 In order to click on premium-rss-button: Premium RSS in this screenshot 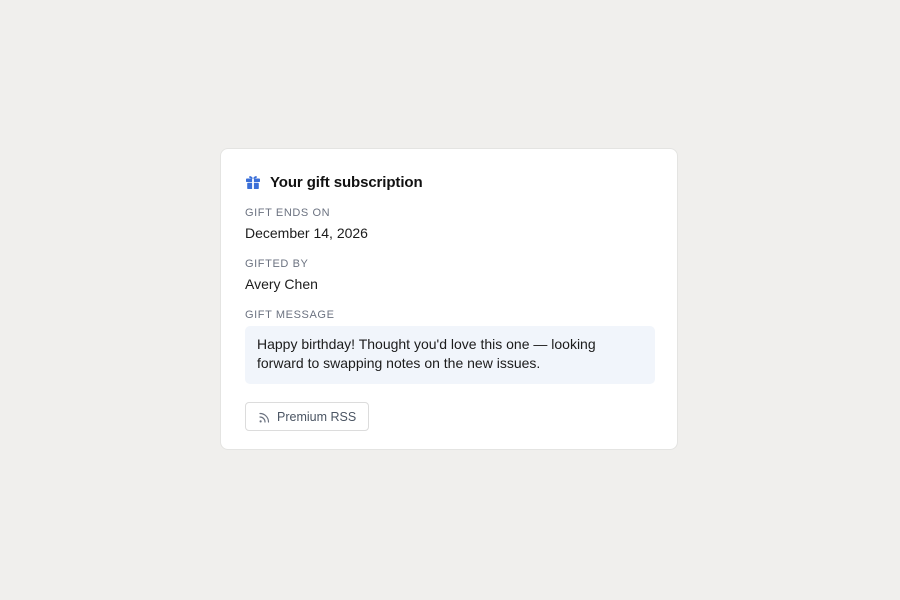, I will do `click(307, 416)`.